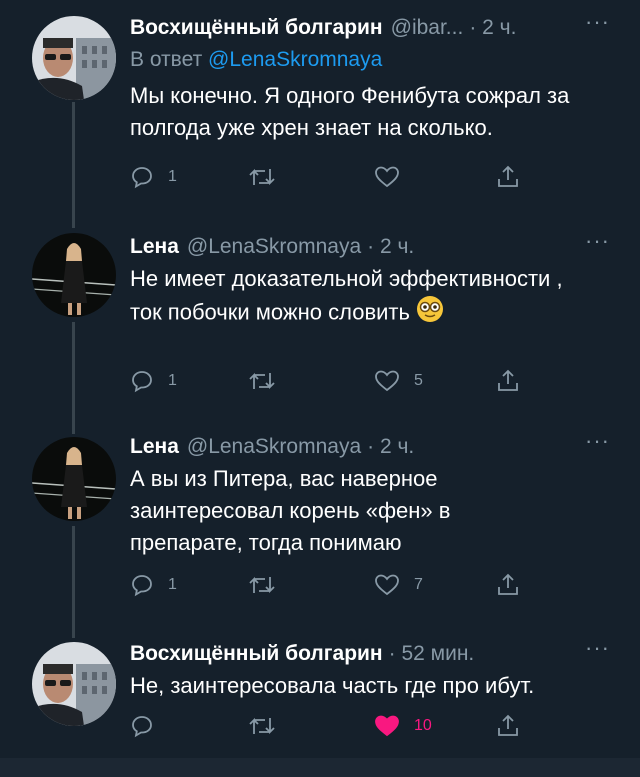  I want to click on reply-context: В ответ @LenaSkromnaya, so click(370, 60).